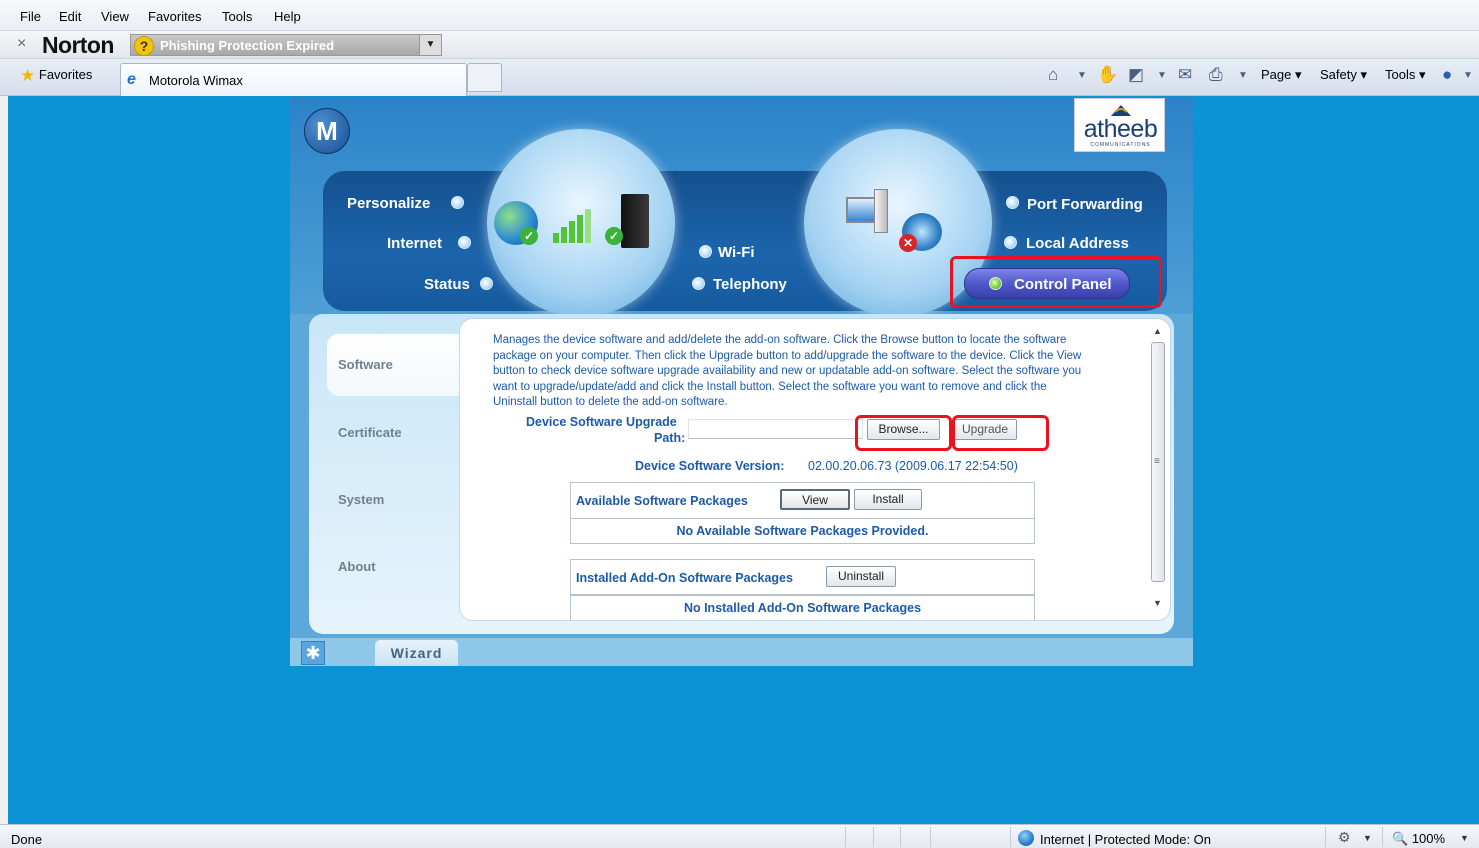 Image resolution: width=1479 pixels, height=848 pixels. I want to click on security-zone: Internet | Protected Mode: On, so click(1125, 839).